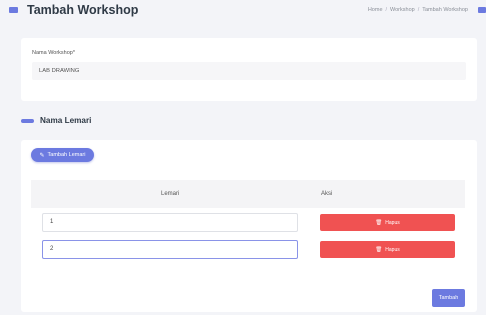 This screenshot has height=315, width=486. I want to click on table-header: Lemari Aksi, so click(248, 194).